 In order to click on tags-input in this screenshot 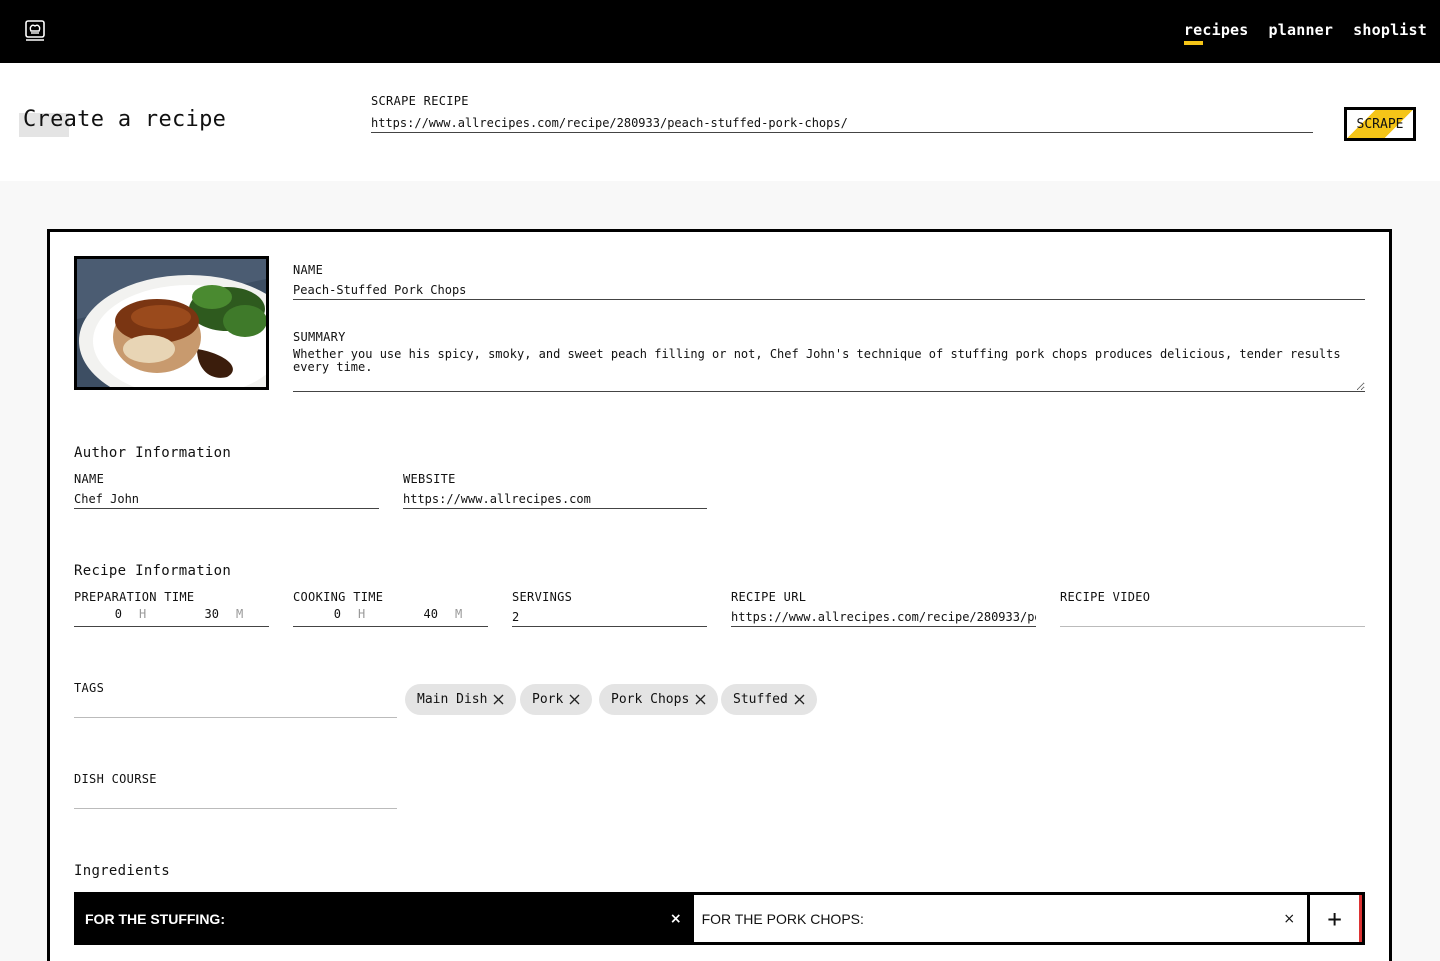, I will do `click(235, 708)`.